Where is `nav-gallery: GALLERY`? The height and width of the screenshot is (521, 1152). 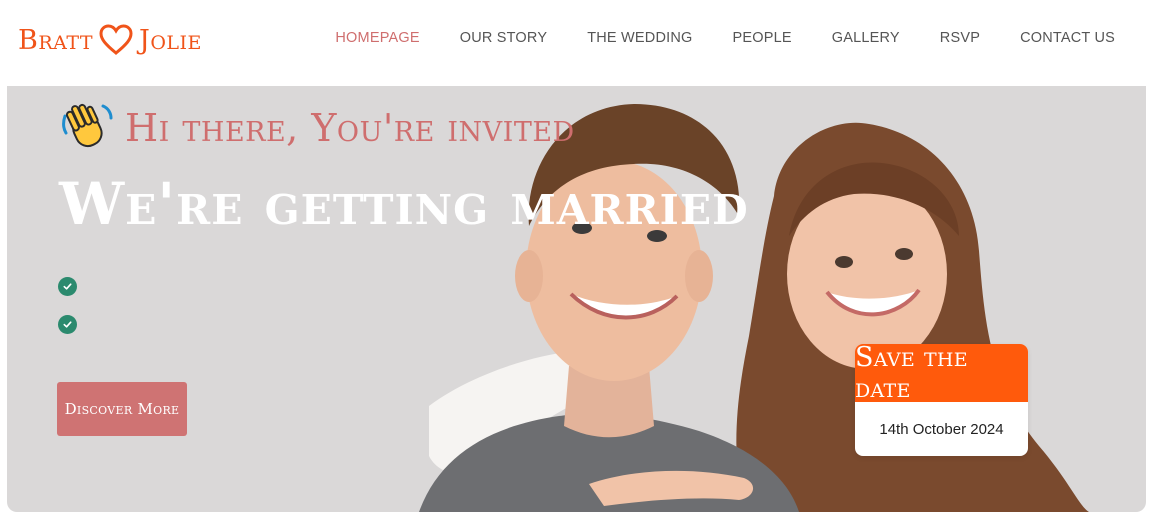 nav-gallery: GALLERY is located at coordinates (866, 38).